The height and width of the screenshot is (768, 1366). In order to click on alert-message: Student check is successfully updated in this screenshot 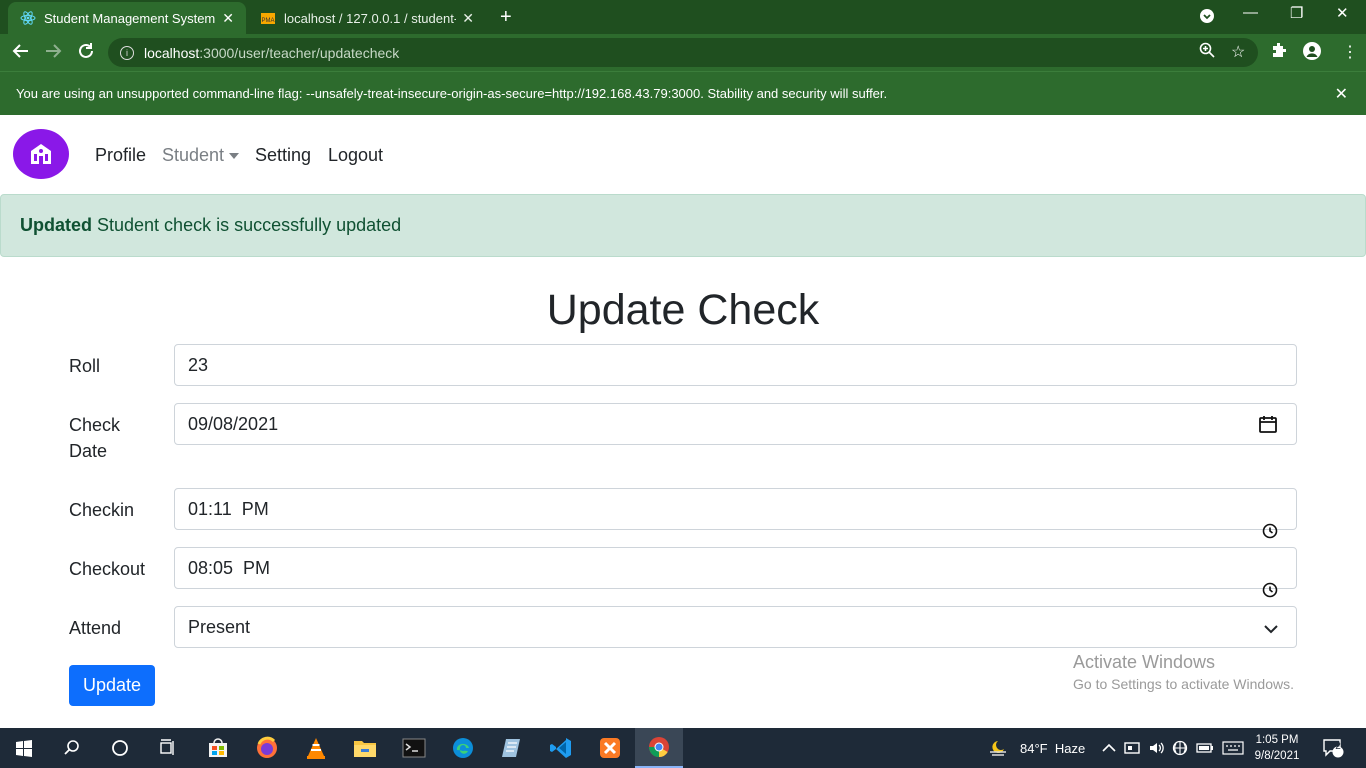, I will do `click(249, 225)`.